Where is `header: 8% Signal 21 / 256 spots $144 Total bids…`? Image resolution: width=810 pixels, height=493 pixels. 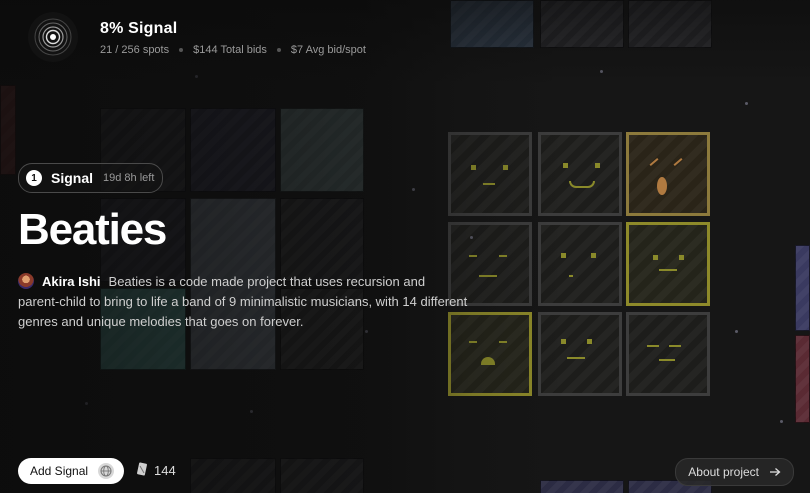 header: 8% Signal 21 / 256 spots $144 Total bids… is located at coordinates (197, 37).